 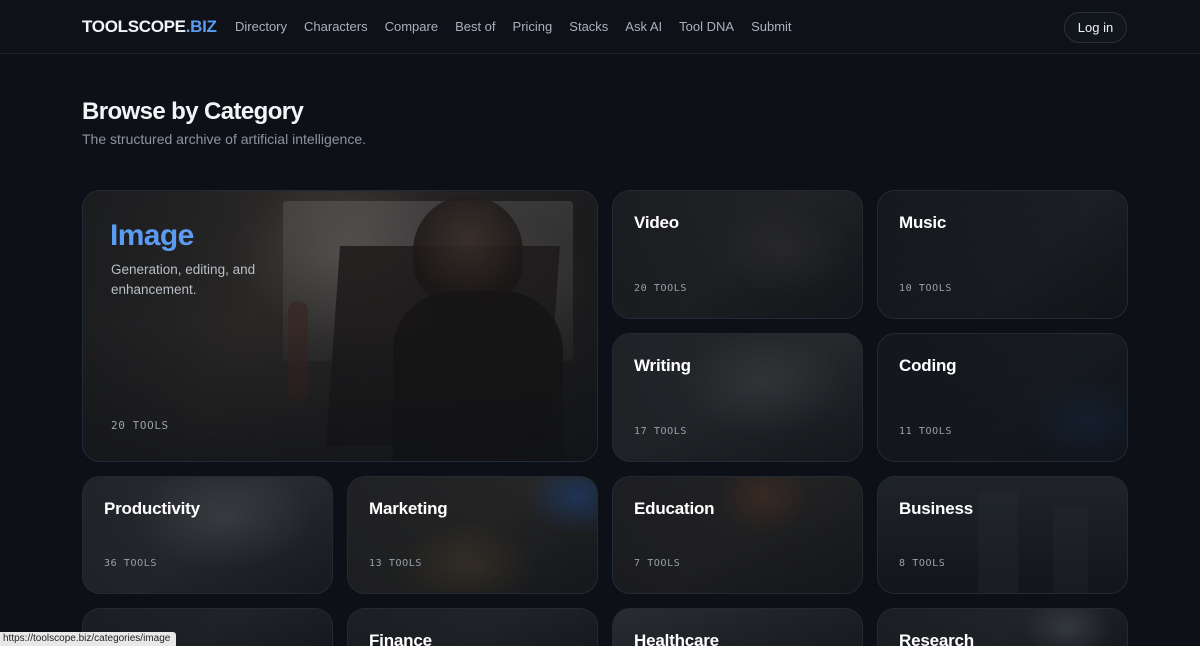 What do you see at coordinates (588, 26) in the screenshot?
I see `nav-stacks: Stacks` at bounding box center [588, 26].